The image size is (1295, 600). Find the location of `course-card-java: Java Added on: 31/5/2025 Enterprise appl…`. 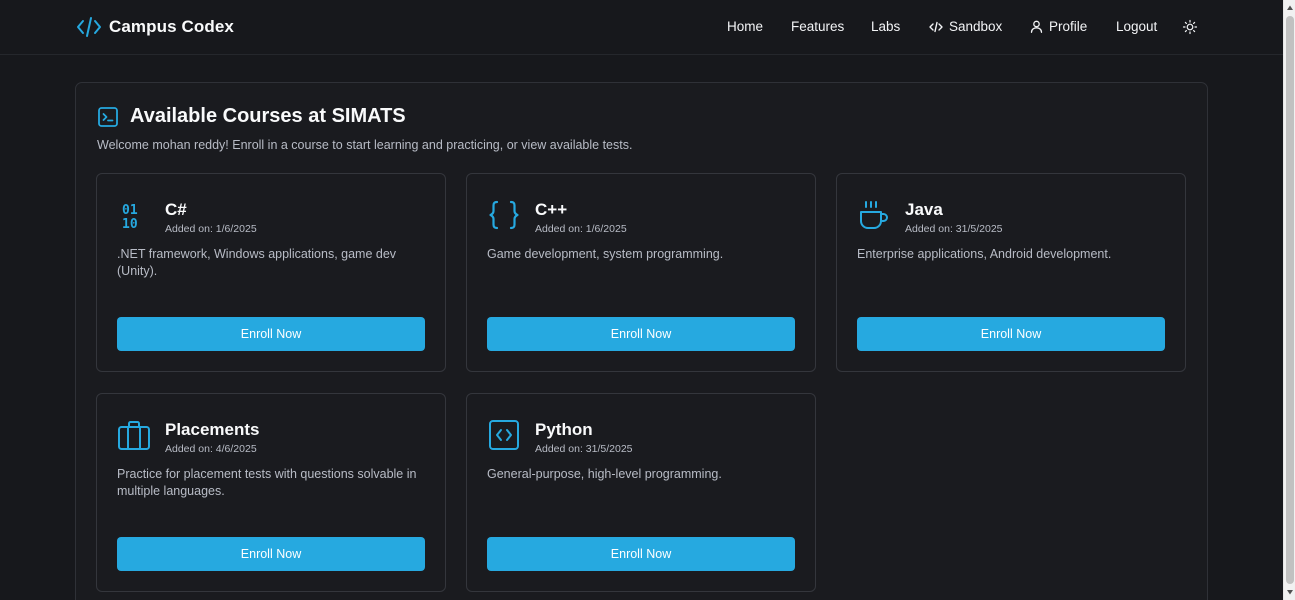

course-card-java: Java Added on: 31/5/2025 Enterprise appl… is located at coordinates (1011, 272).